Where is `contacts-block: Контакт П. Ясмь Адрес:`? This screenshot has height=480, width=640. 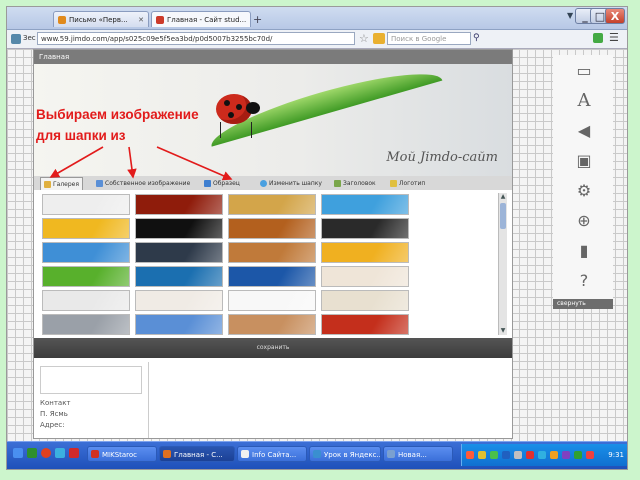
contacts-block: Контакт П. Ясмь Адрес: is located at coordinates (55, 414).